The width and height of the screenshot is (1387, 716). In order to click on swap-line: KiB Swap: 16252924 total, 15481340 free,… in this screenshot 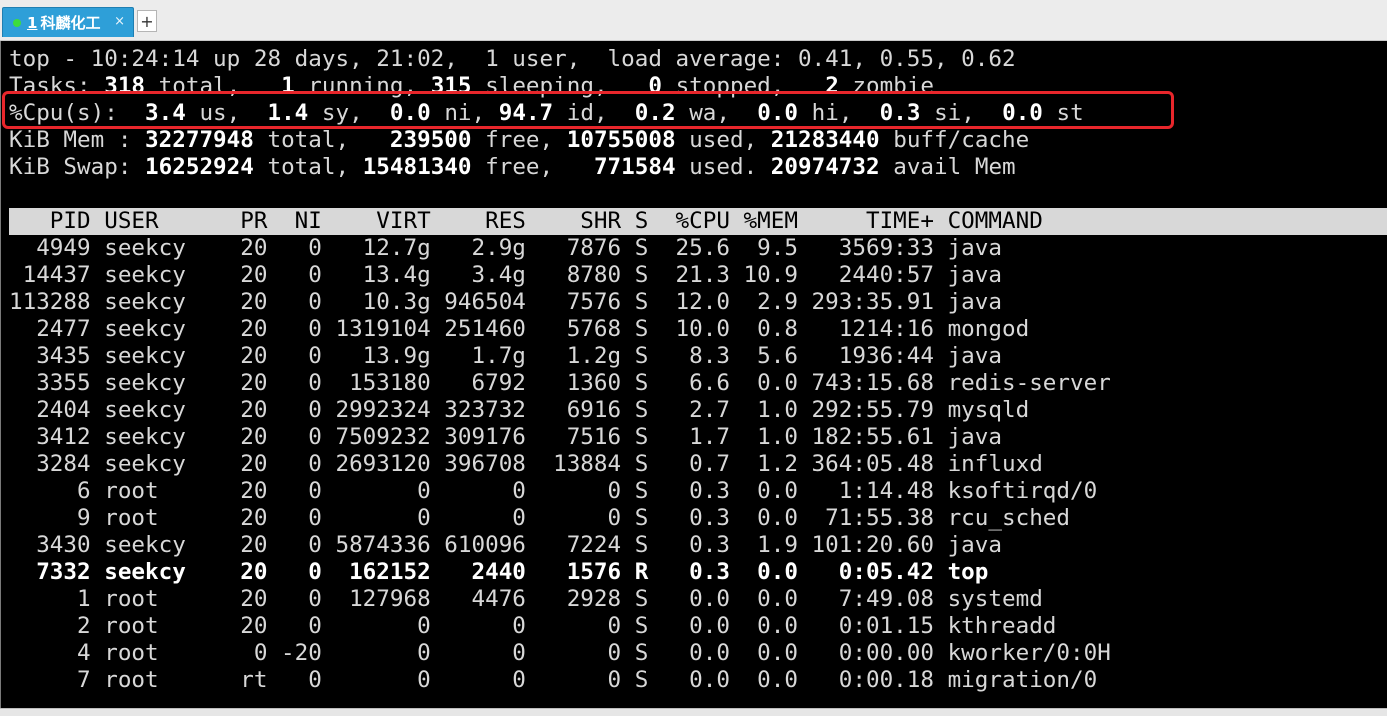, I will do `click(512, 167)`.